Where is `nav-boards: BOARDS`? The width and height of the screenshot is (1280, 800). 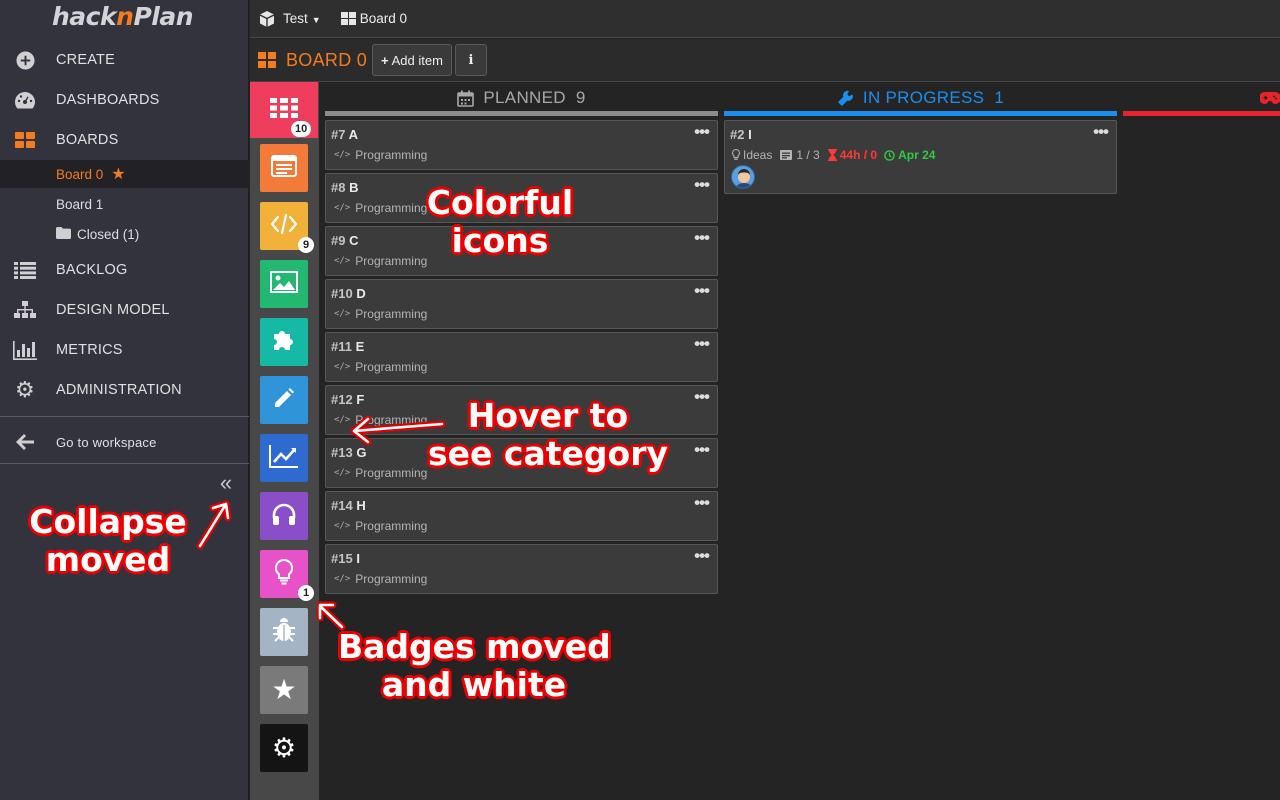 nav-boards: BOARDS is located at coordinates (124, 140).